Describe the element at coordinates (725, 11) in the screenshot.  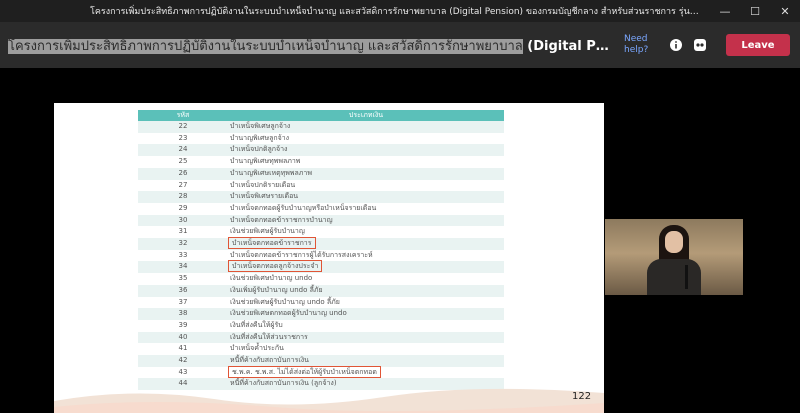
I see `minimize-icon: —` at that location.